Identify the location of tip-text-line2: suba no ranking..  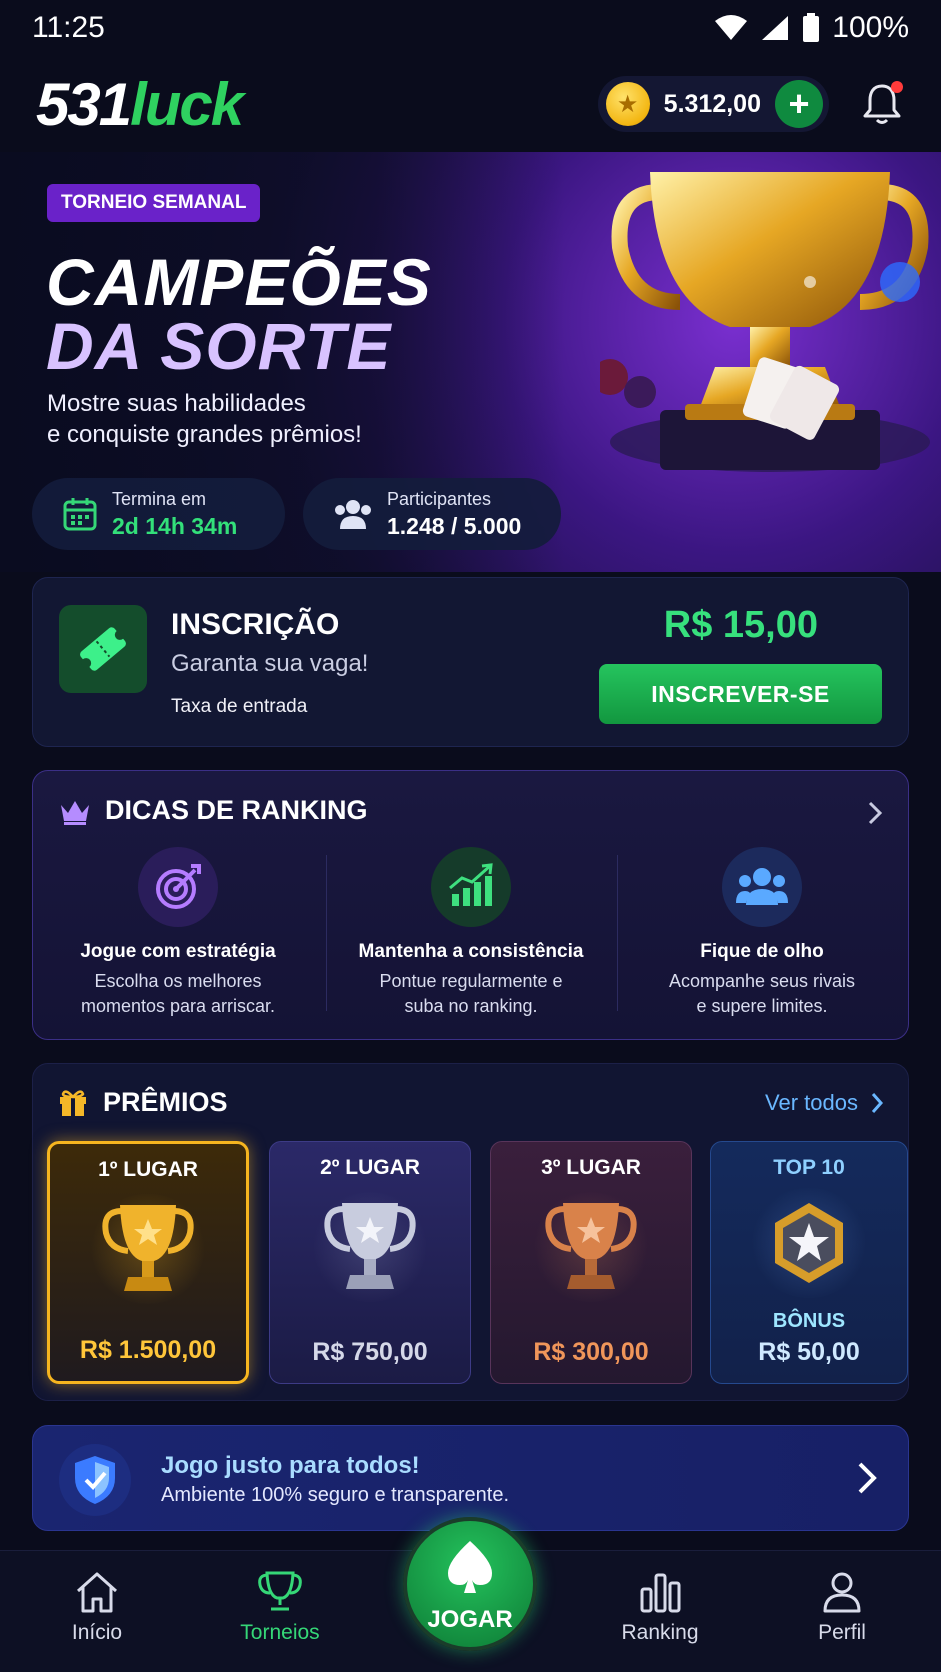
(471, 1006).